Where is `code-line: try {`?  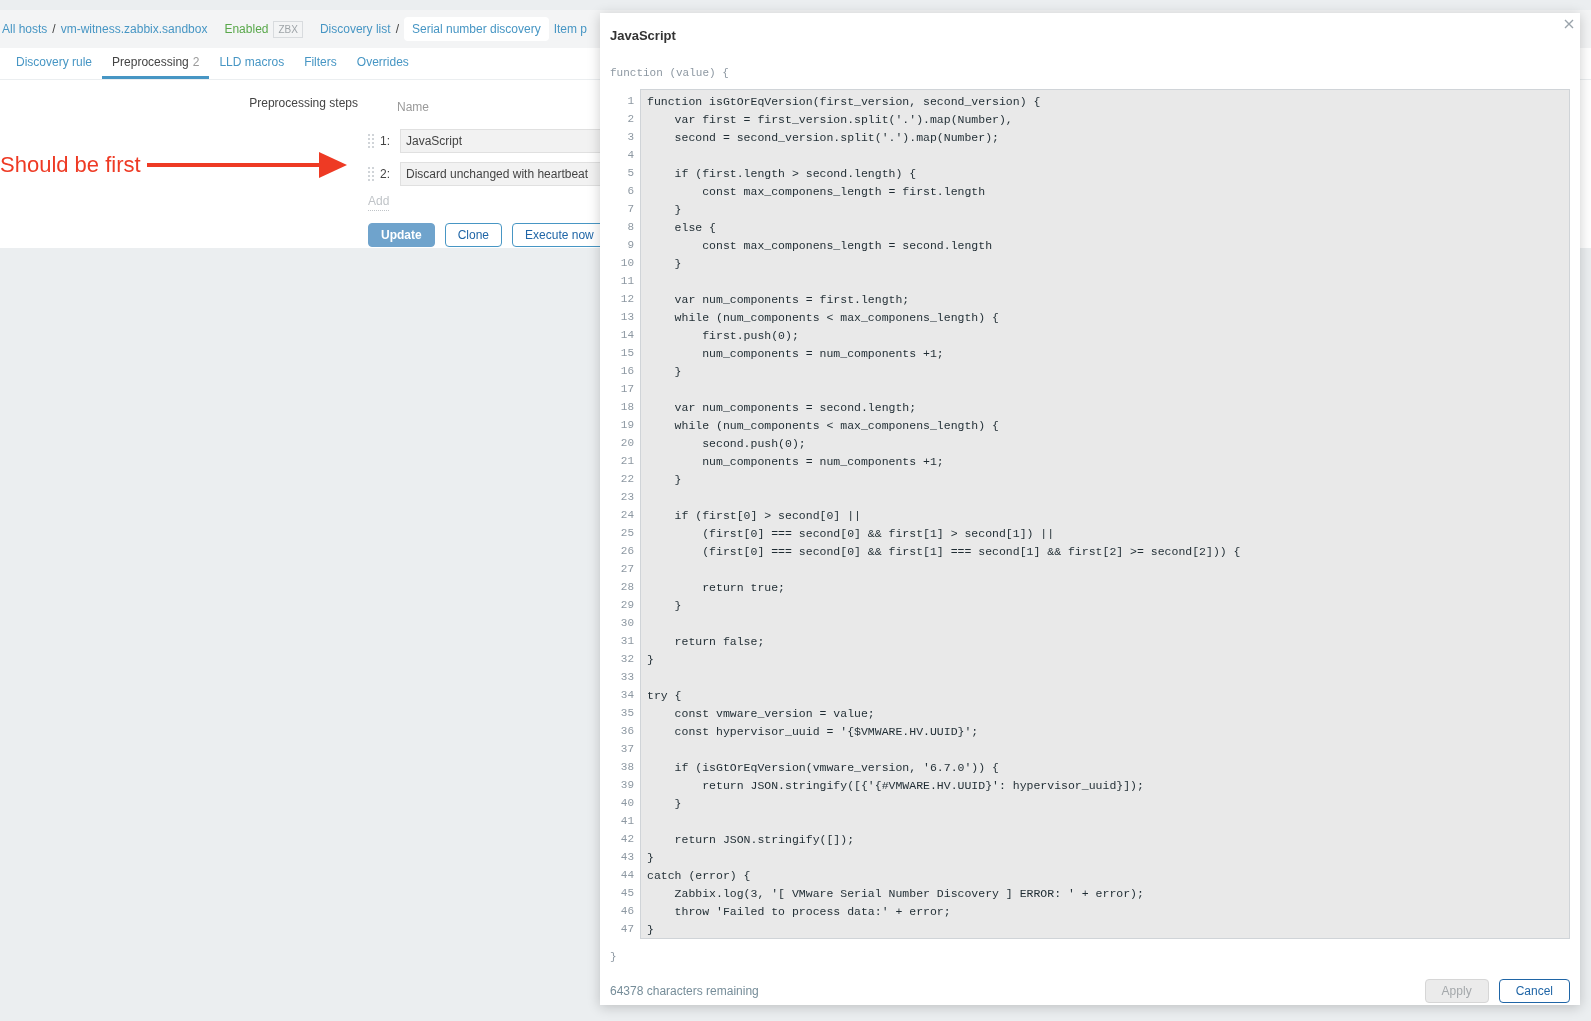 code-line: try { is located at coordinates (664, 695).